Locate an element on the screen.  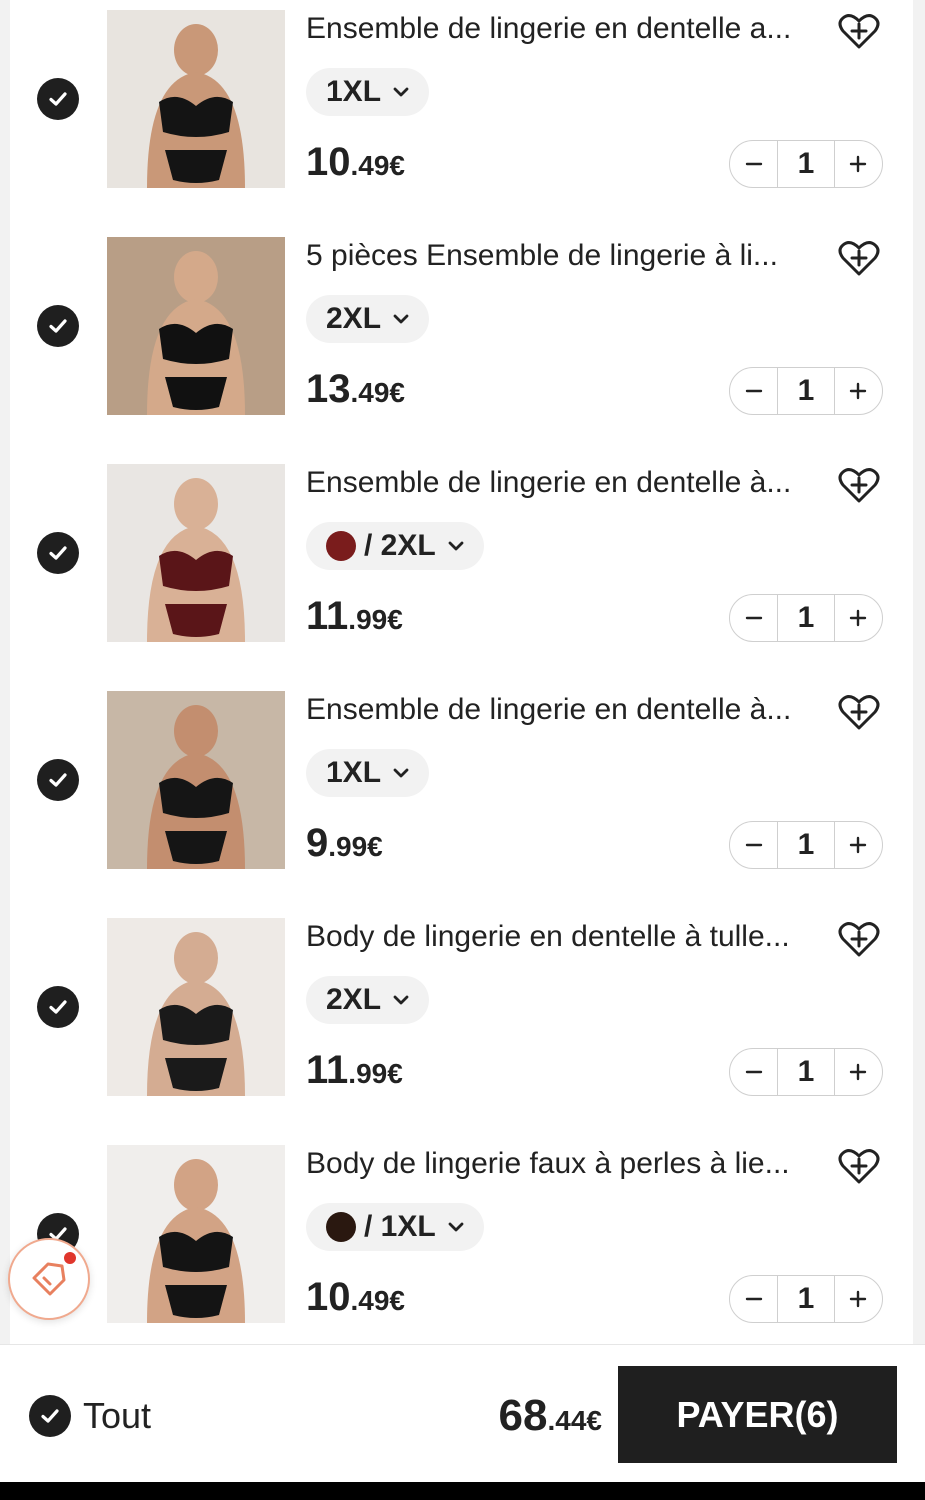
price-integer: 11 is located at coordinates (327, 616).